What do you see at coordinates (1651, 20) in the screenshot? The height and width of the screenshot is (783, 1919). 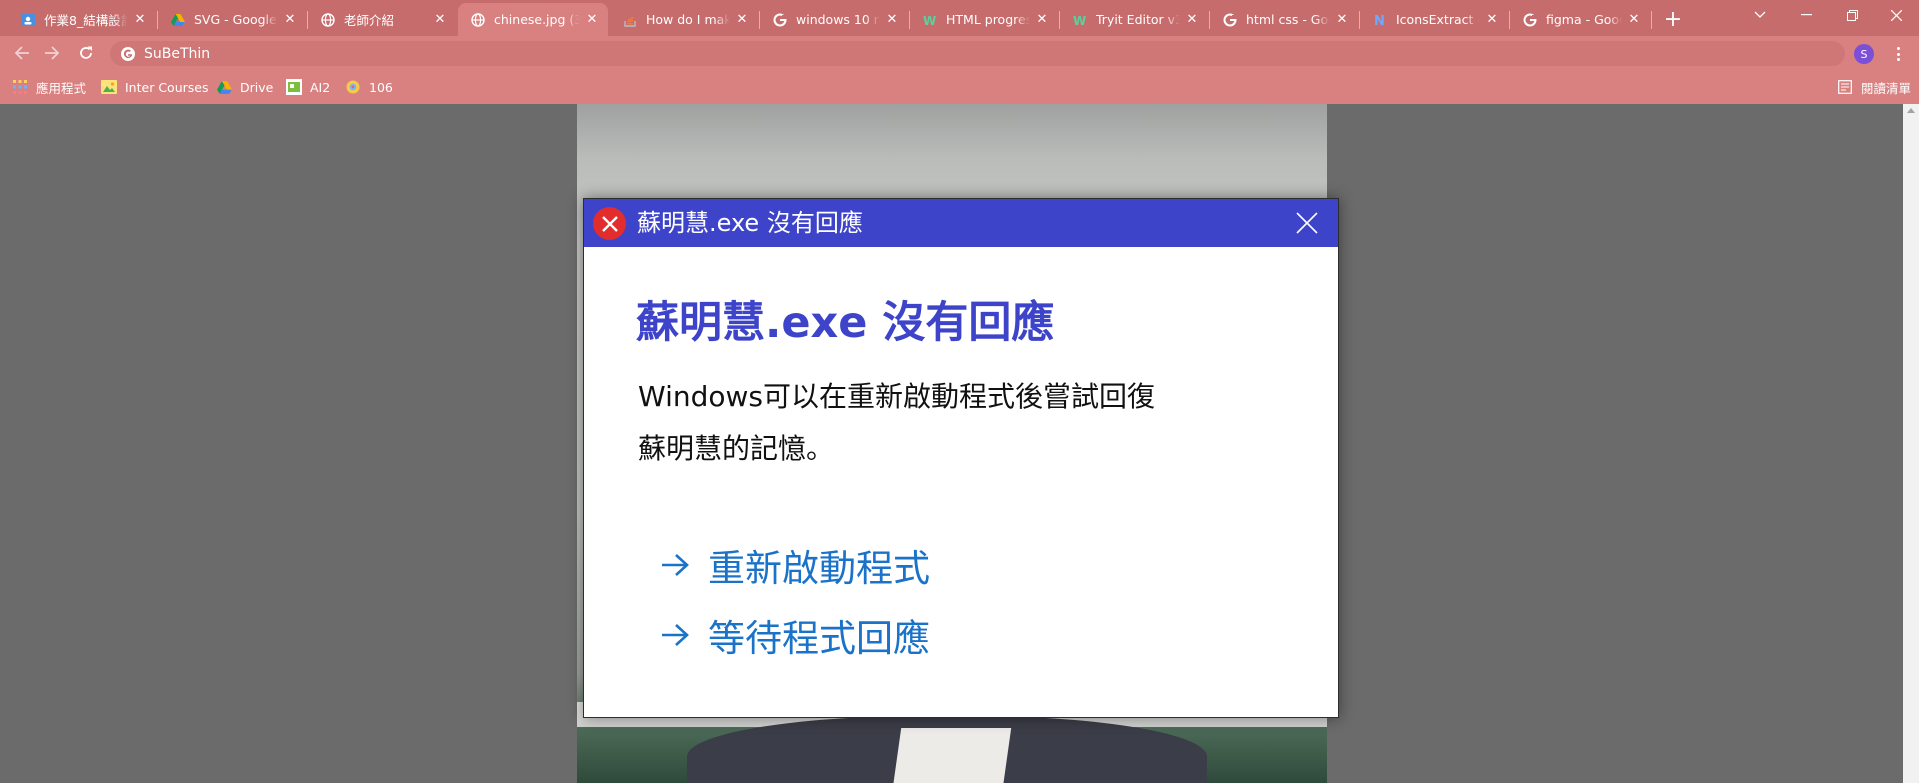 I see `tab-separator` at bounding box center [1651, 20].